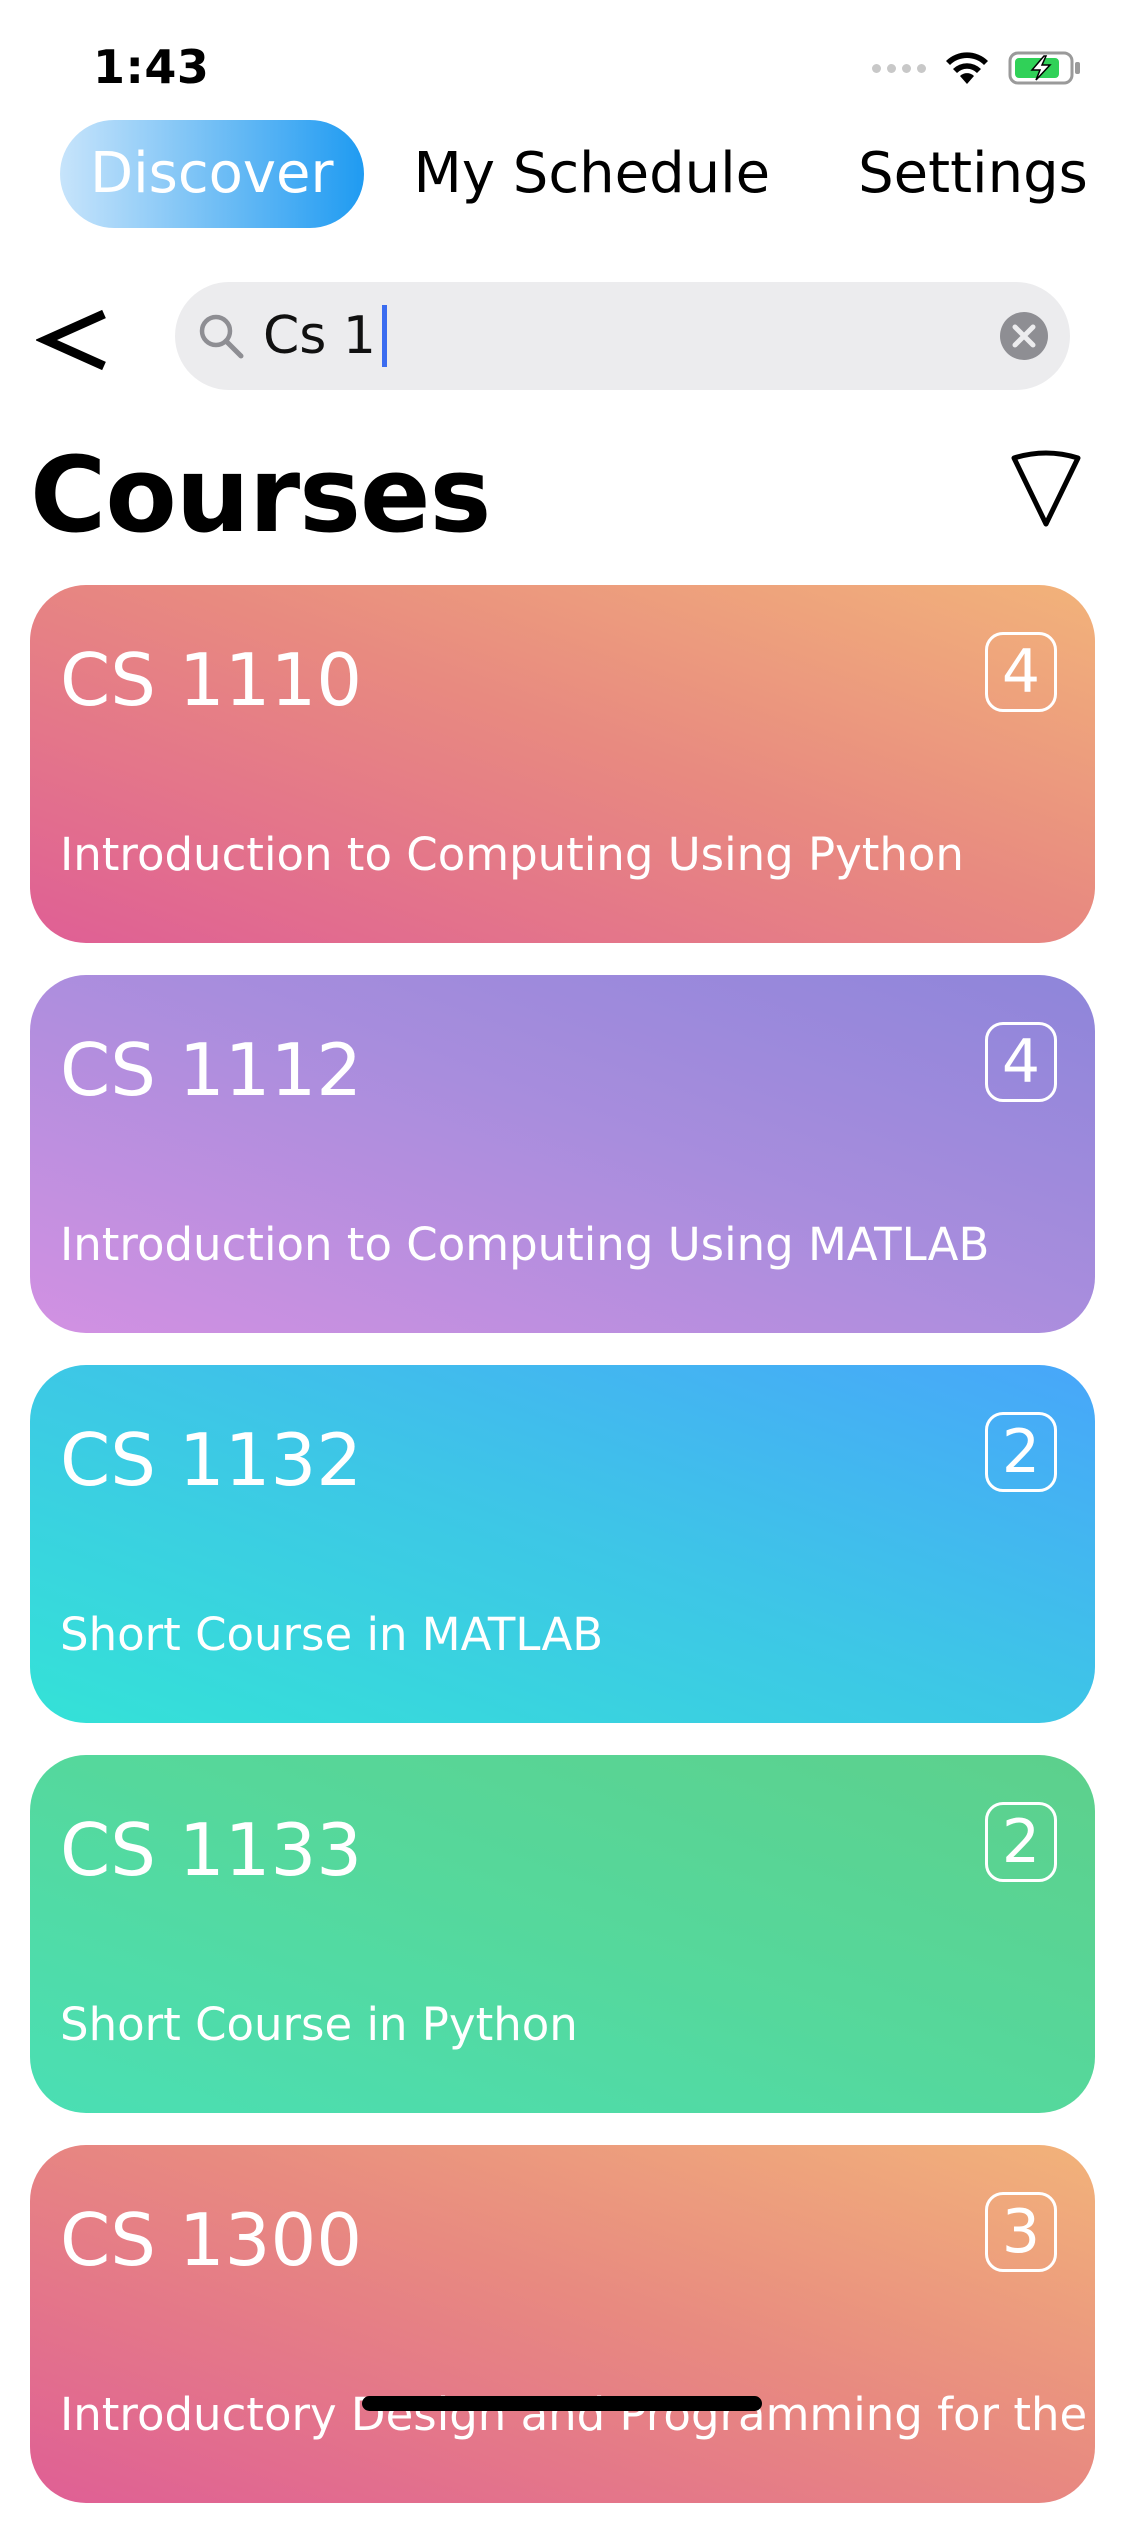 This screenshot has height=2535, width=1125. What do you see at coordinates (211, 680) in the screenshot?
I see `course-code: CS 1110` at bounding box center [211, 680].